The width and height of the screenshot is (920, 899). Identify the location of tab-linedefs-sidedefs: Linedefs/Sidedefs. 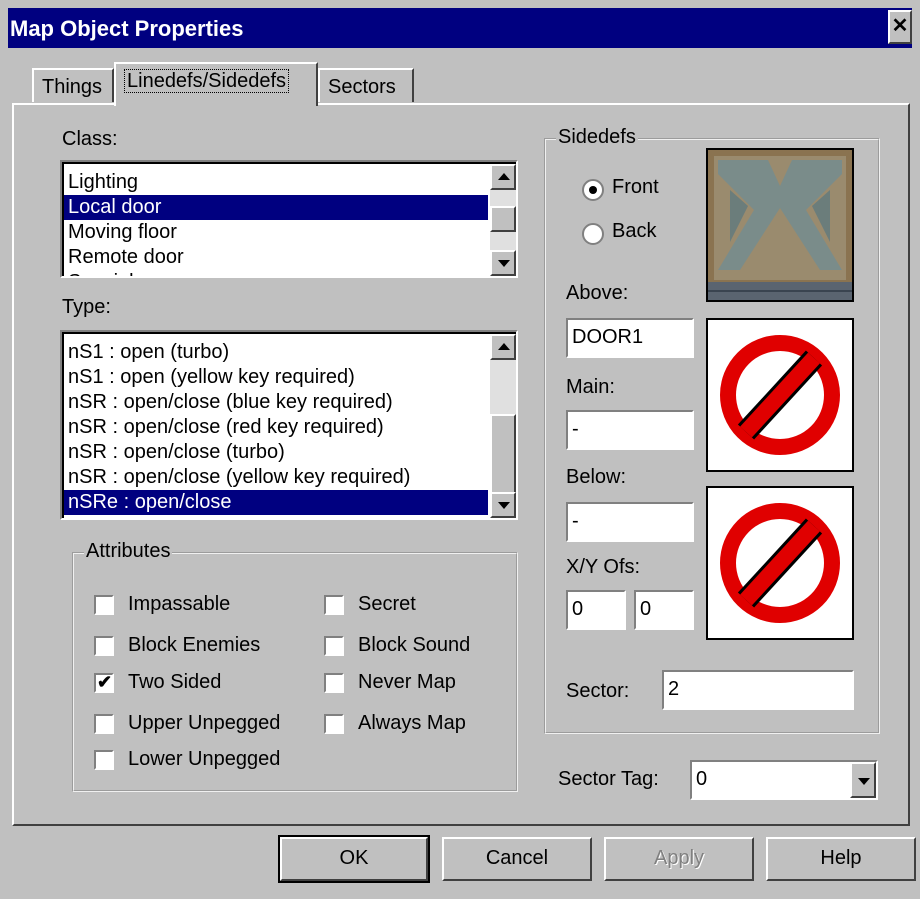
(216, 84).